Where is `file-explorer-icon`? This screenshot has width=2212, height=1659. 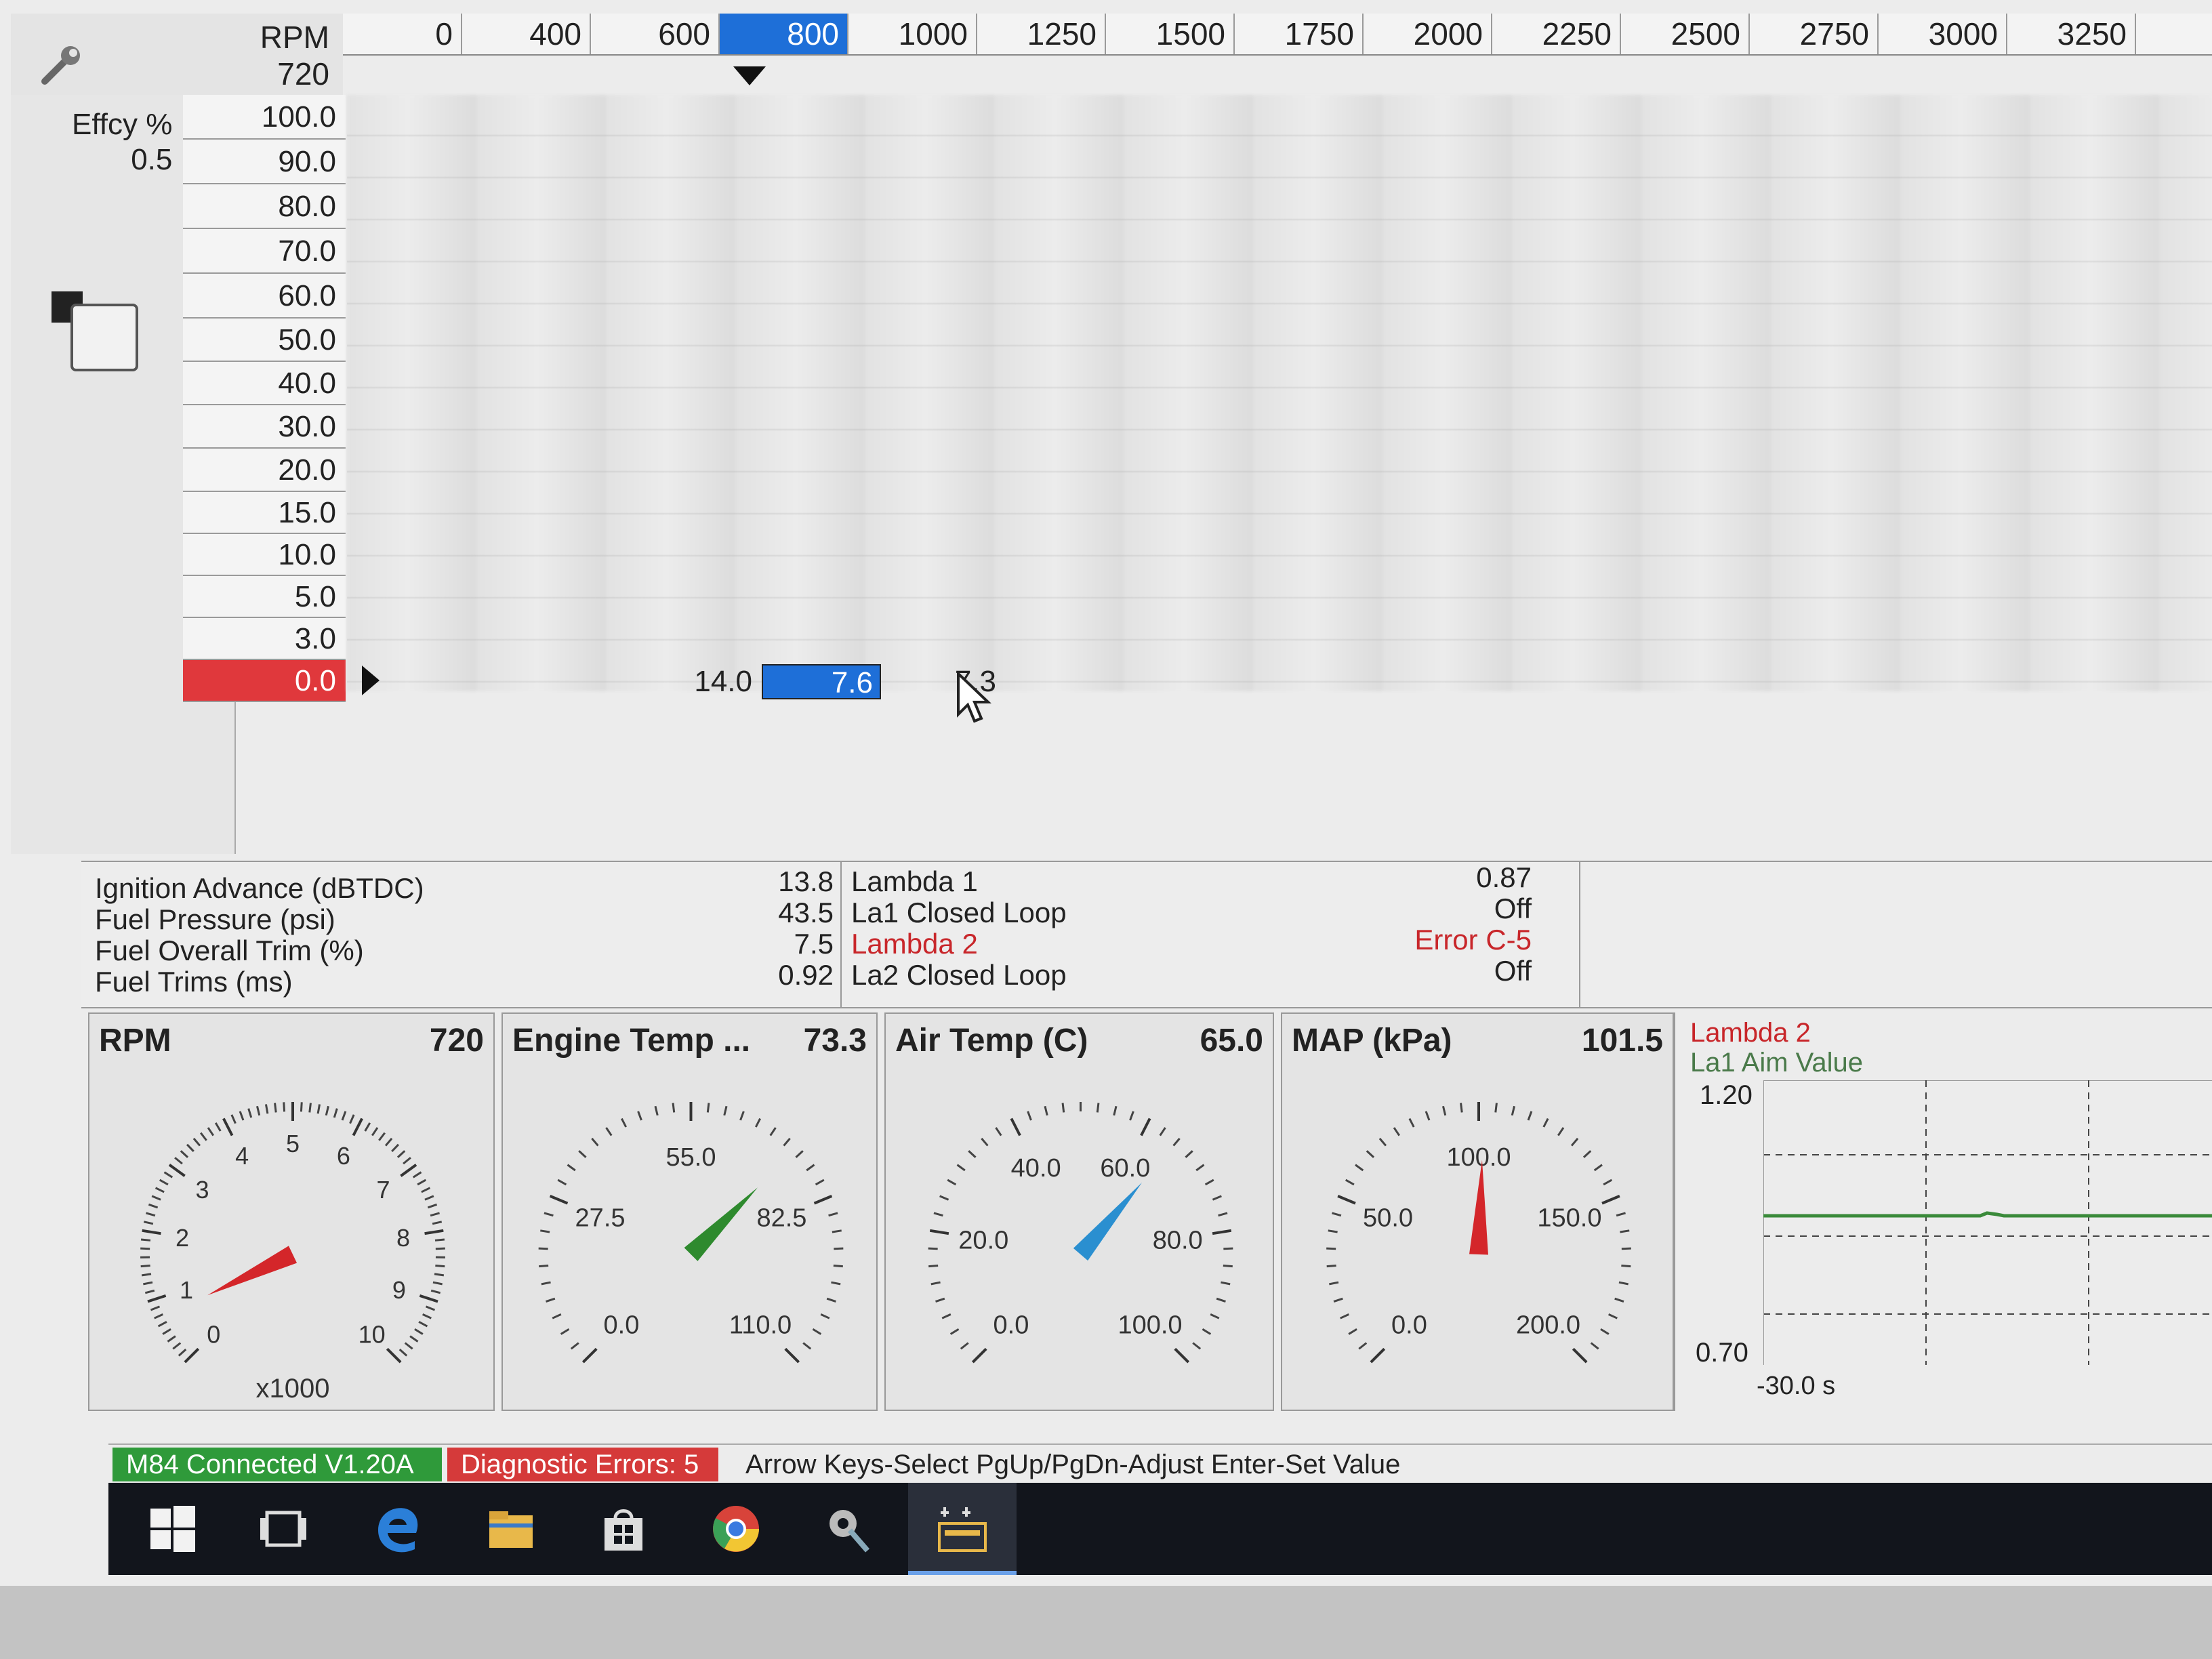 file-explorer-icon is located at coordinates (511, 1529).